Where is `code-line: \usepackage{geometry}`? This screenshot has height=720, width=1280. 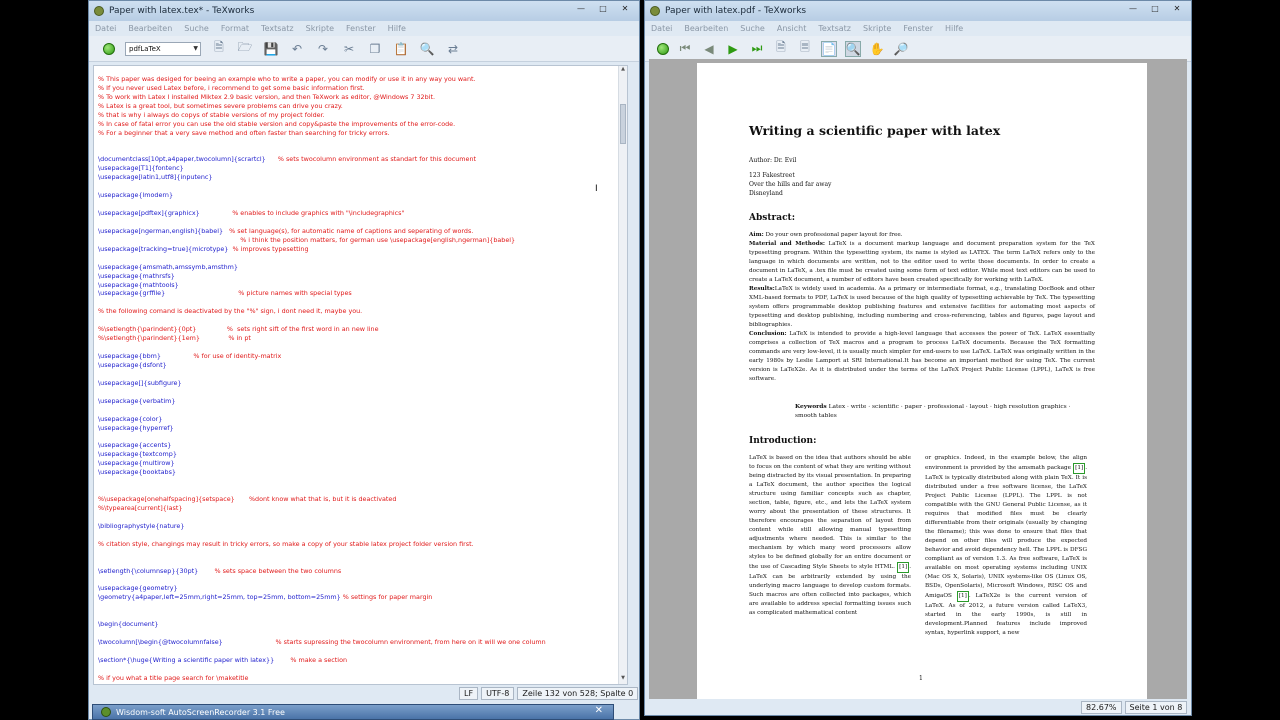 code-line: \usepackage{geometry} is located at coordinates (360, 588).